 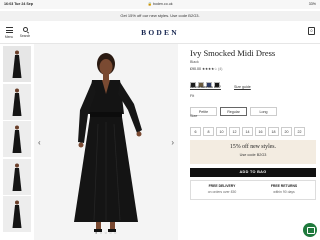 I want to click on size-option-8: 8, so click(x=208, y=131).